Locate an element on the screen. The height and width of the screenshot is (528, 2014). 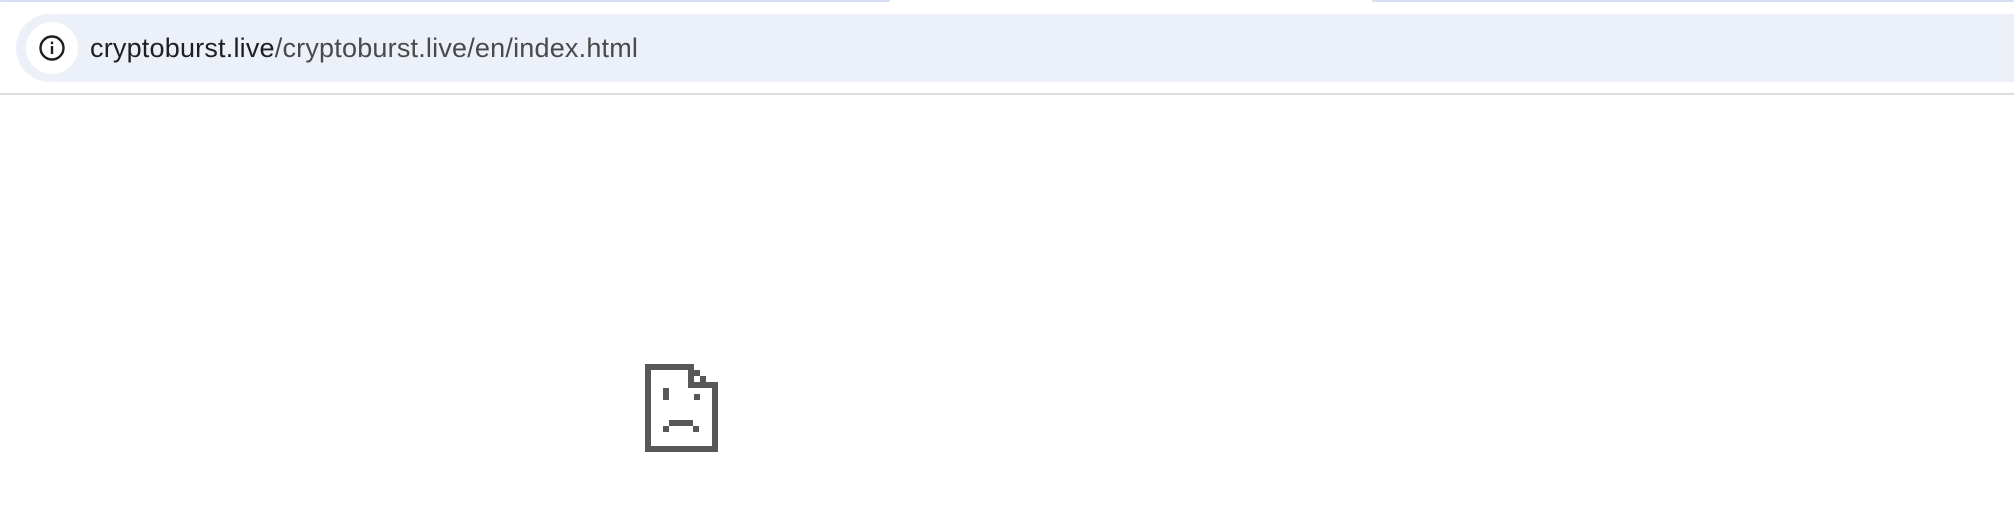
tab-edge-left is located at coordinates (445, 1).